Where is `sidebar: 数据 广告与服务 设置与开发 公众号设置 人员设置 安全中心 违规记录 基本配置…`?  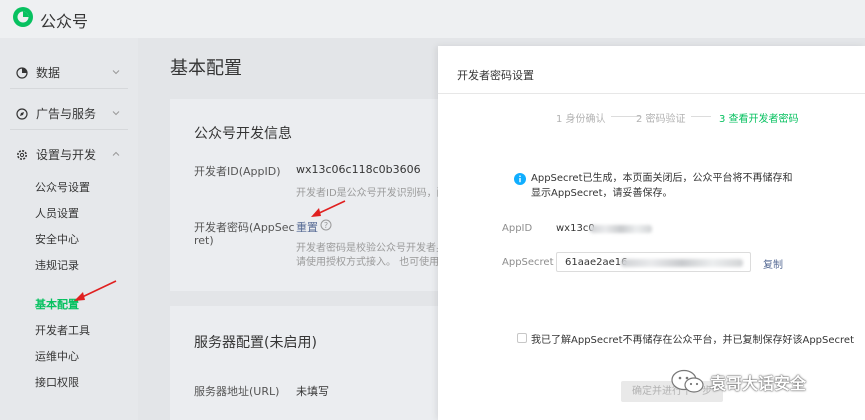 sidebar: 数据 广告与服务 设置与开发 公众号设置 人员设置 安全中心 违规记录 基本配置… is located at coordinates (69, 229).